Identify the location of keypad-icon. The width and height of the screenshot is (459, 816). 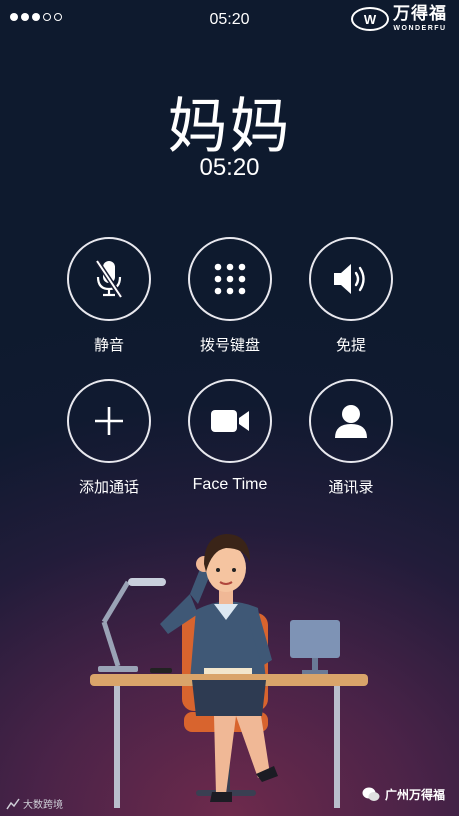
(230, 279).